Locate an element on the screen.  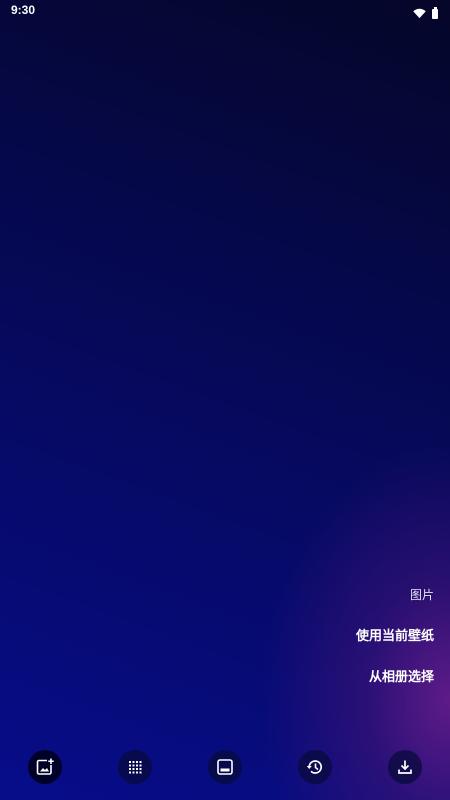
bottom-toolbar is located at coordinates (225, 767).